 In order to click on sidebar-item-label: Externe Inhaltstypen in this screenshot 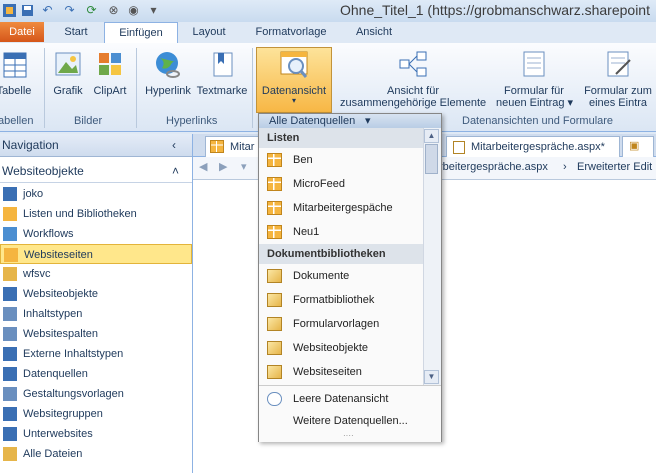, I will do `click(73, 354)`.